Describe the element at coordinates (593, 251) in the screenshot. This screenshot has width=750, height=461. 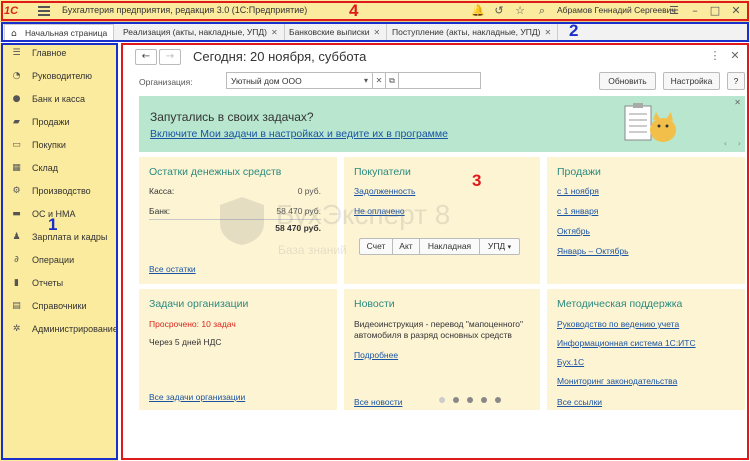
I see `sales-link-jan-oct: Январь – Октябрь` at that location.